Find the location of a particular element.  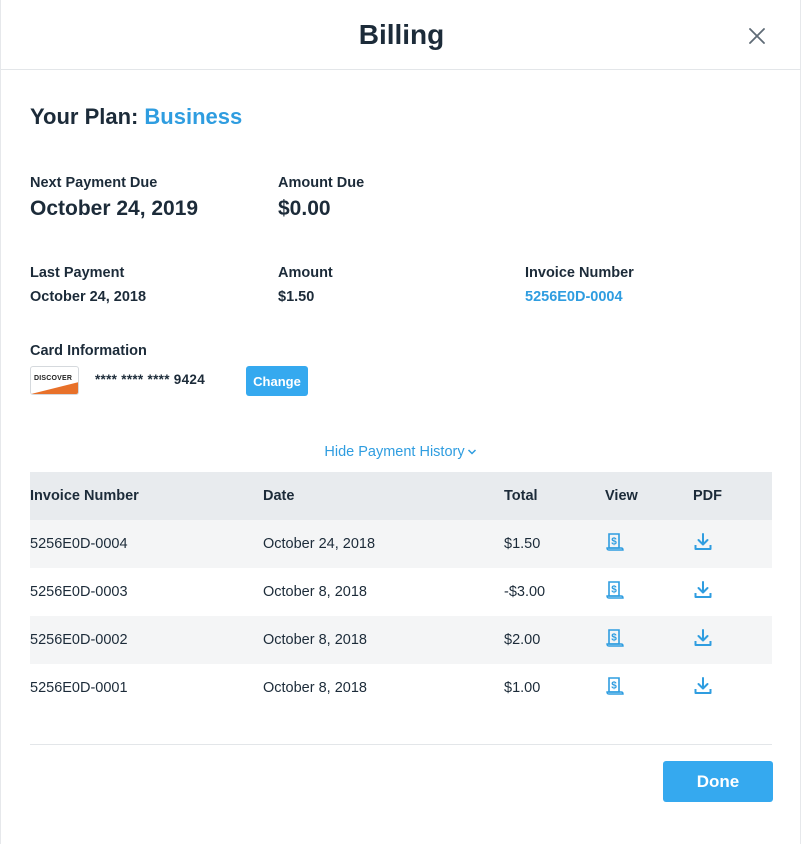

total-cell: $2.00 is located at coordinates (554, 640).